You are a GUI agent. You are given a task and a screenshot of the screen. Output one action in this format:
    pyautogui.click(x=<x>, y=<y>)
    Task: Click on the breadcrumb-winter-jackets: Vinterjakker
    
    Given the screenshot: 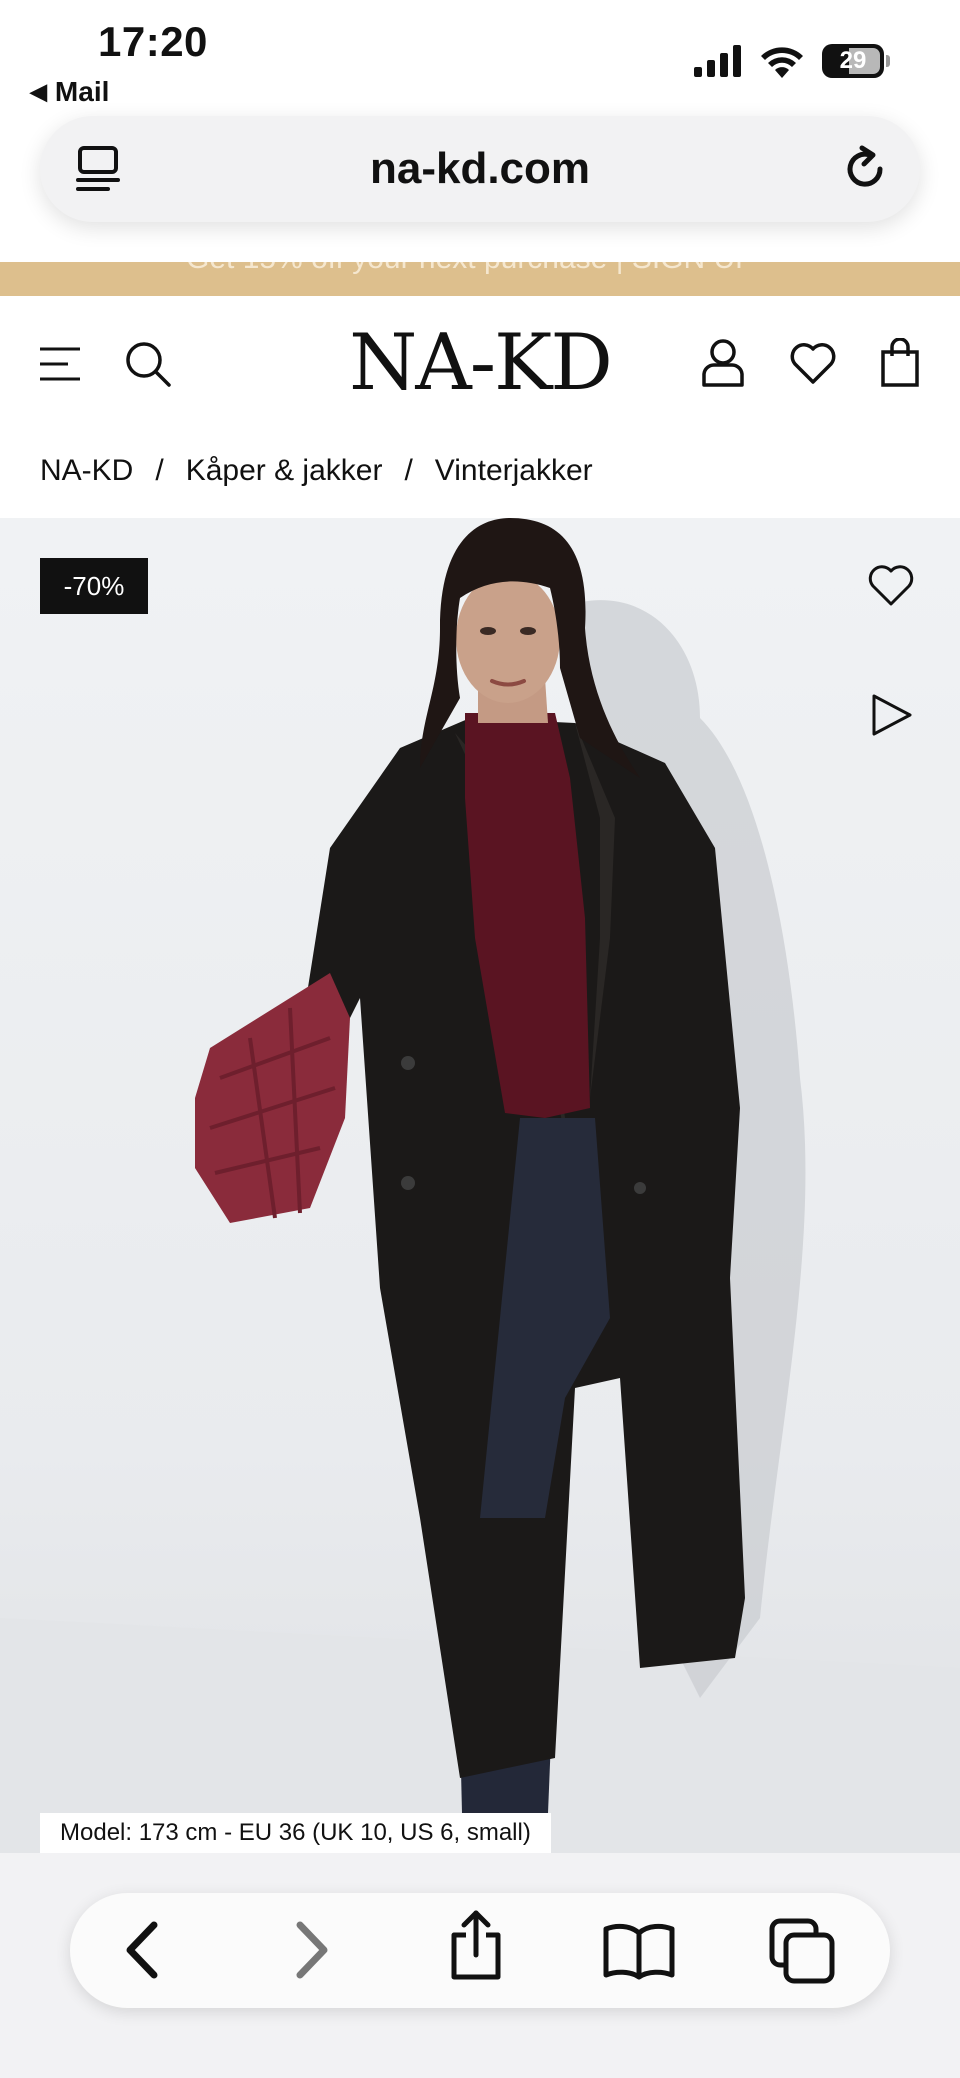 What is the action you would take?
    pyautogui.click(x=514, y=471)
    